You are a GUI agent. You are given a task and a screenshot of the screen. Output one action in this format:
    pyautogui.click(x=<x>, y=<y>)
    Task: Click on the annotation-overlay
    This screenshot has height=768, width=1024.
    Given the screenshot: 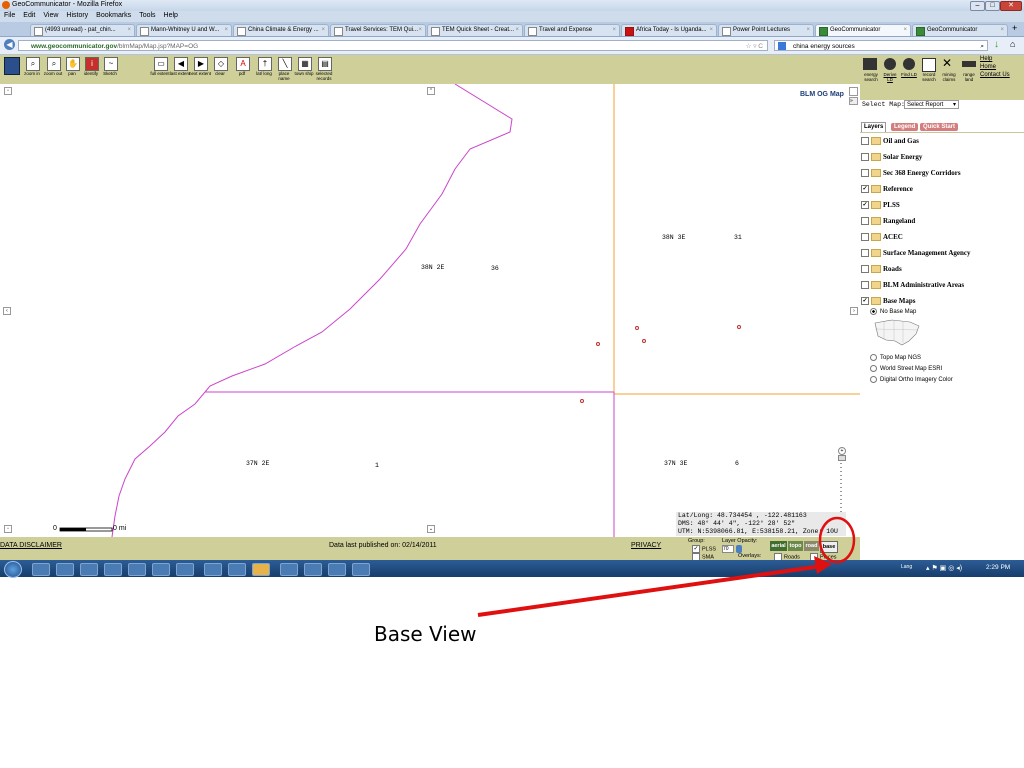 What is the action you would take?
    pyautogui.click(x=666, y=566)
    